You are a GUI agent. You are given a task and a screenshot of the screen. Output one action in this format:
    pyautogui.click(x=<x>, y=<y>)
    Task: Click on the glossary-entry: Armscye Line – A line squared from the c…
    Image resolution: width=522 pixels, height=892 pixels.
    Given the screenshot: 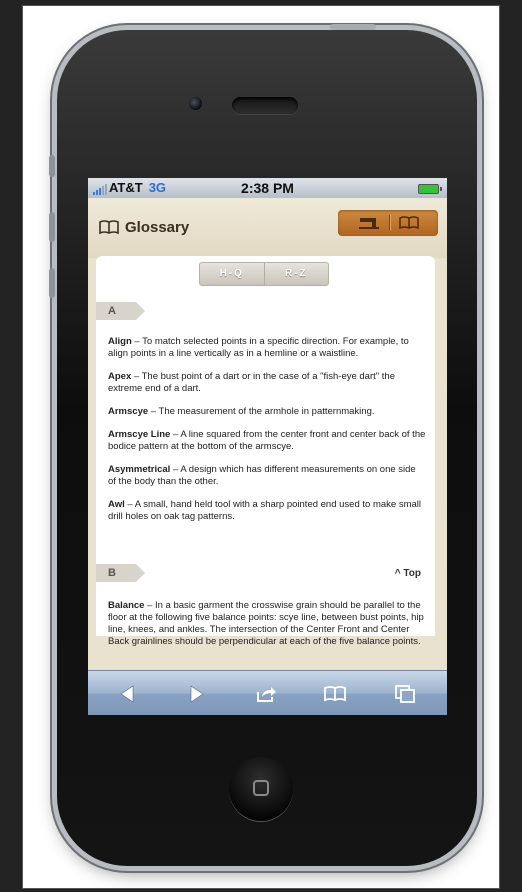 What is the action you would take?
    pyautogui.click(x=267, y=441)
    